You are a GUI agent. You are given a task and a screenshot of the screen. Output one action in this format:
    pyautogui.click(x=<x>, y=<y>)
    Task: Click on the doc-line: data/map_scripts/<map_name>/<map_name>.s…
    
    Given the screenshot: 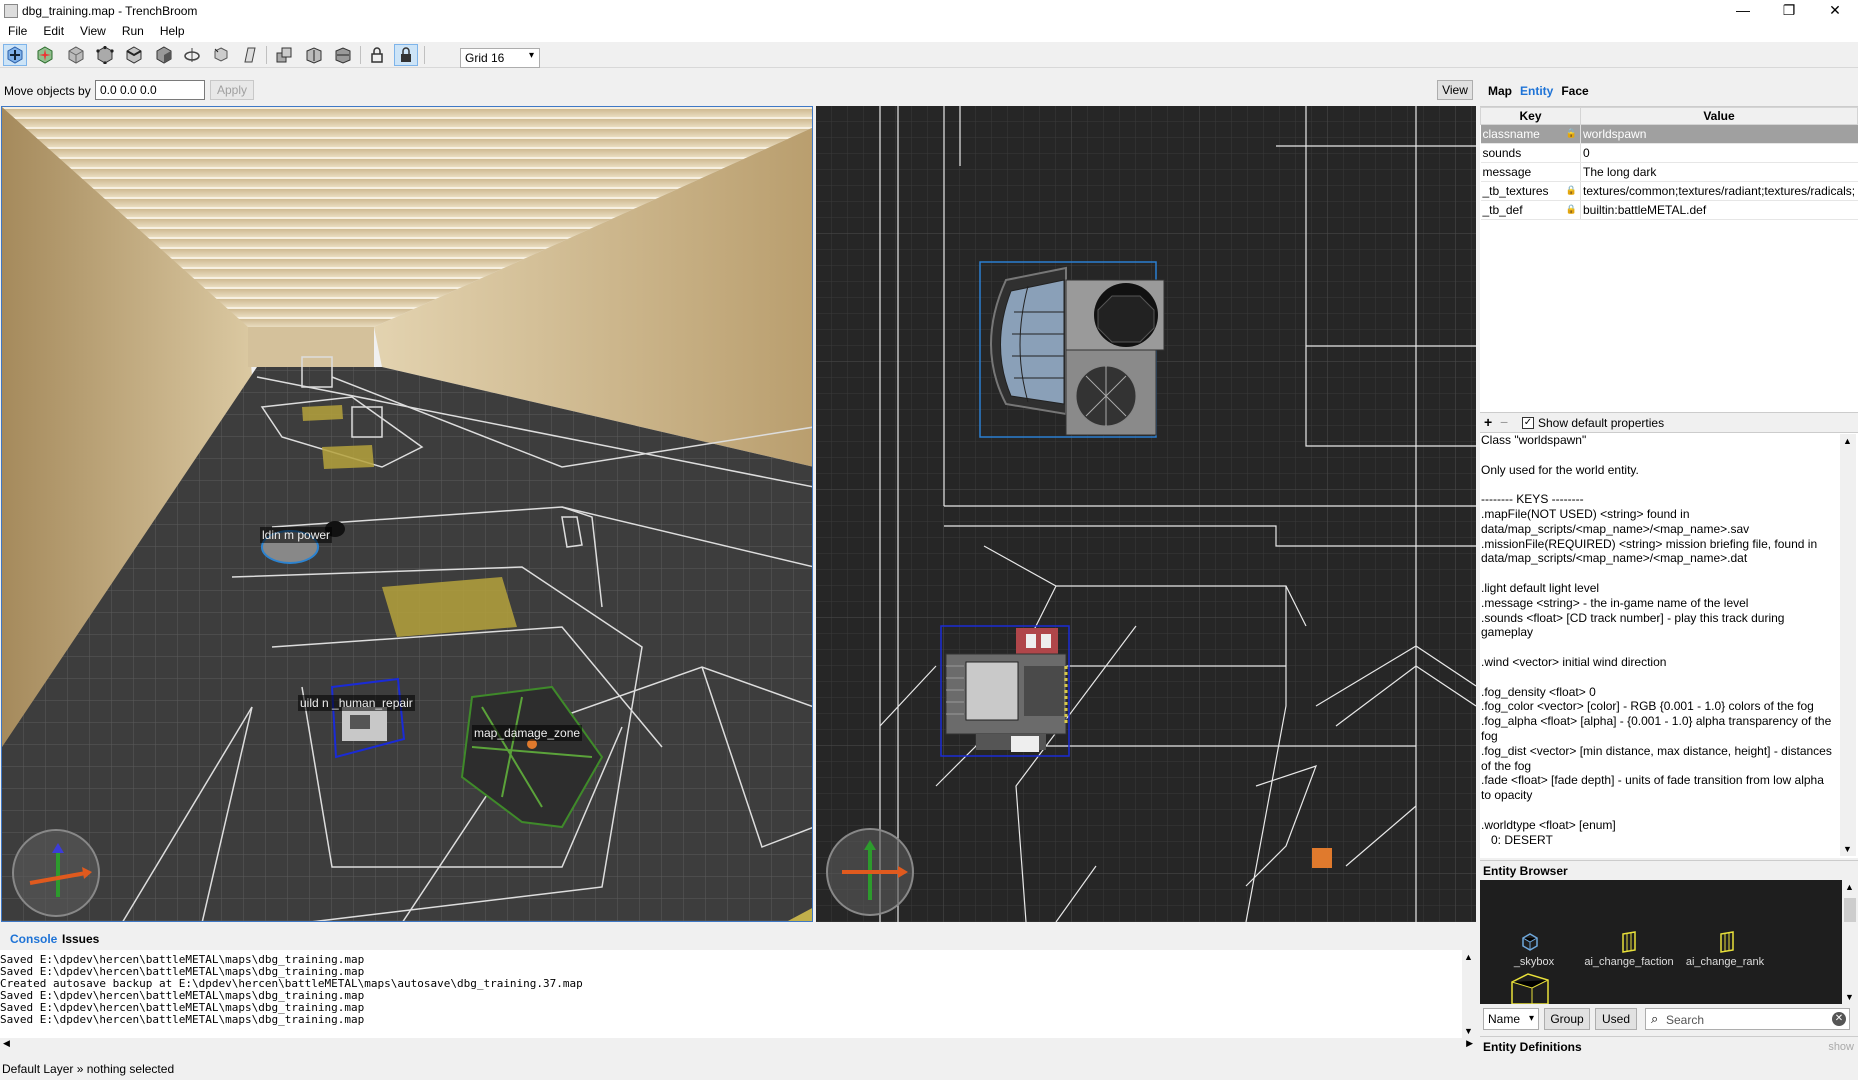 What is the action you would take?
    pyautogui.click(x=1615, y=528)
    